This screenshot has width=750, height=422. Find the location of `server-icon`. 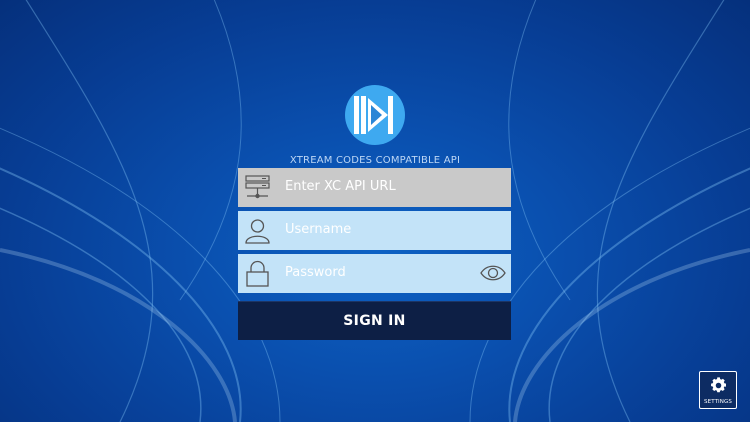

server-icon is located at coordinates (257, 187).